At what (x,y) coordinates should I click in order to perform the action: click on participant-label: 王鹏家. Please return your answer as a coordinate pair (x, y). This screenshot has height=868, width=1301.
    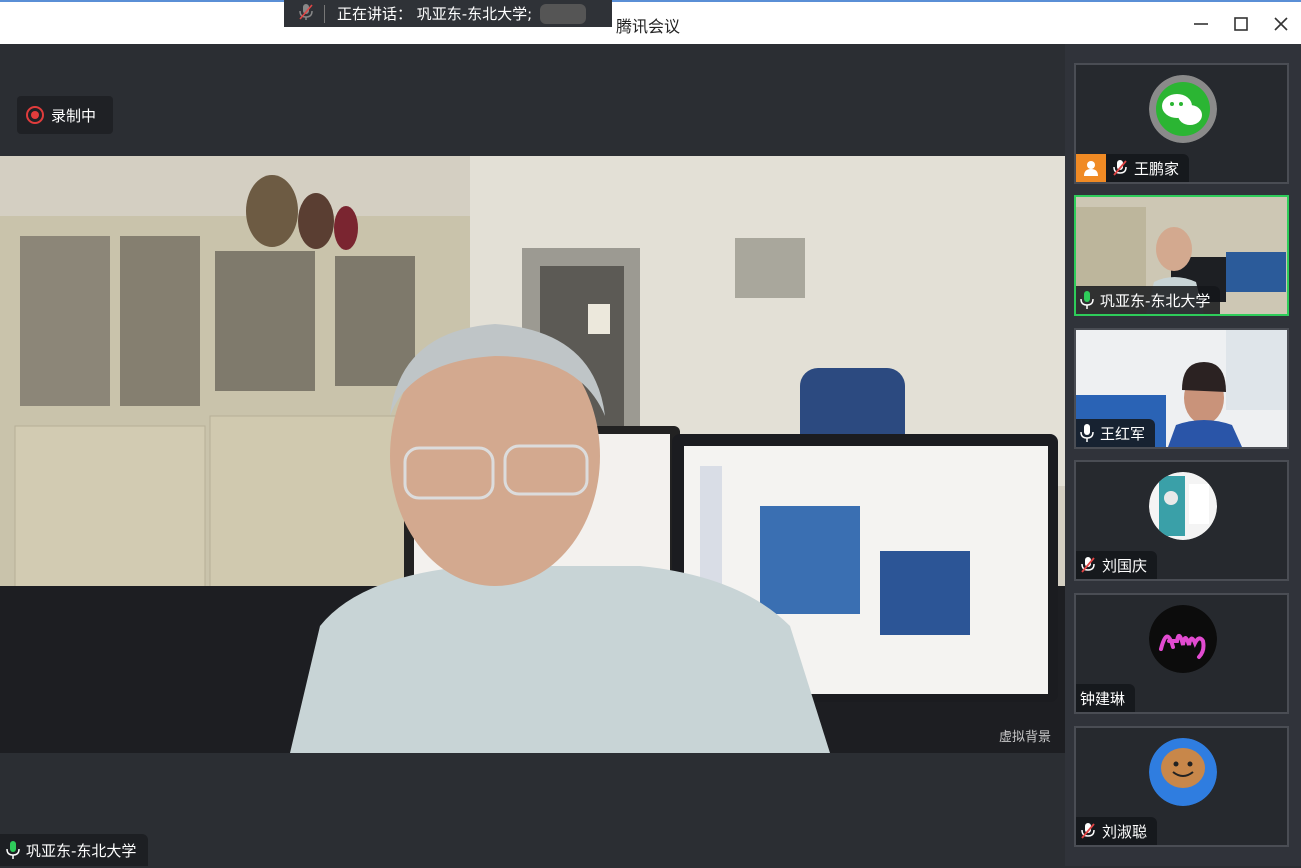
    Looking at the image, I should click on (1133, 168).